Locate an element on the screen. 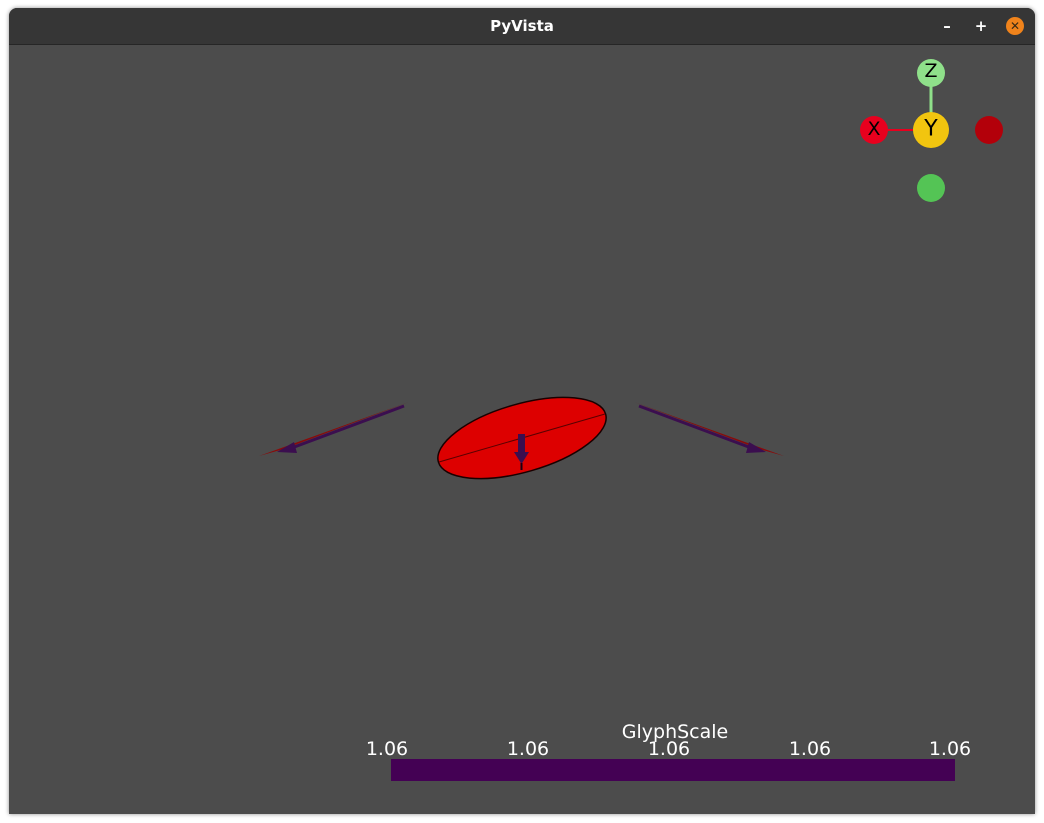  scalar-bar-colorbar is located at coordinates (673, 770).